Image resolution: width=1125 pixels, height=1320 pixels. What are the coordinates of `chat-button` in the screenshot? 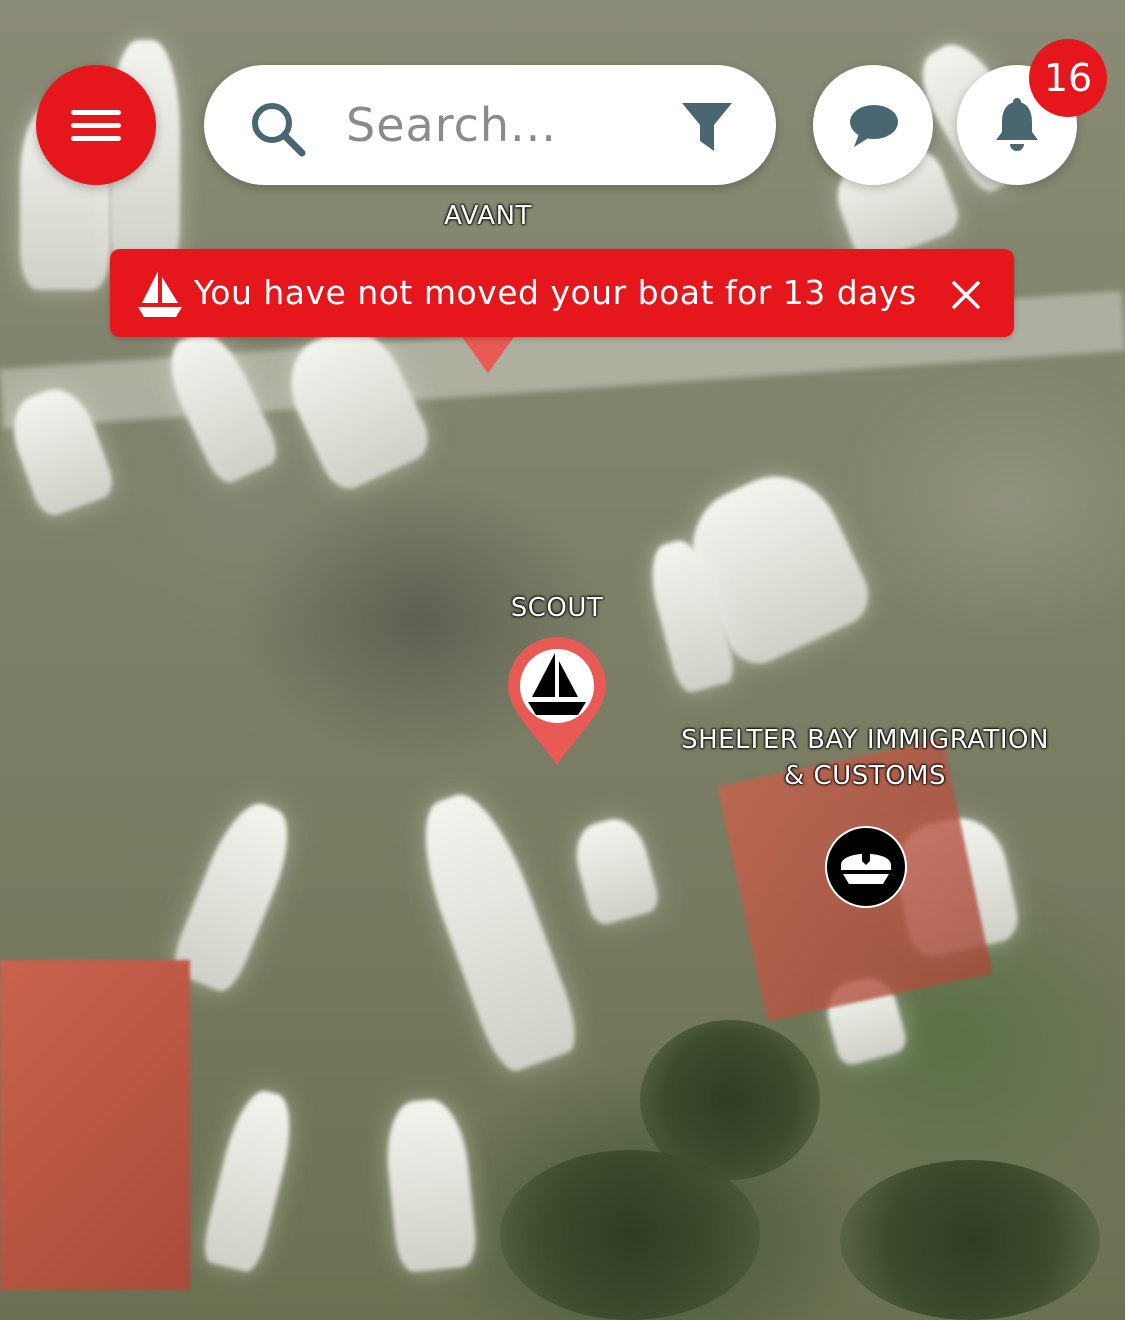 It's located at (873, 125).